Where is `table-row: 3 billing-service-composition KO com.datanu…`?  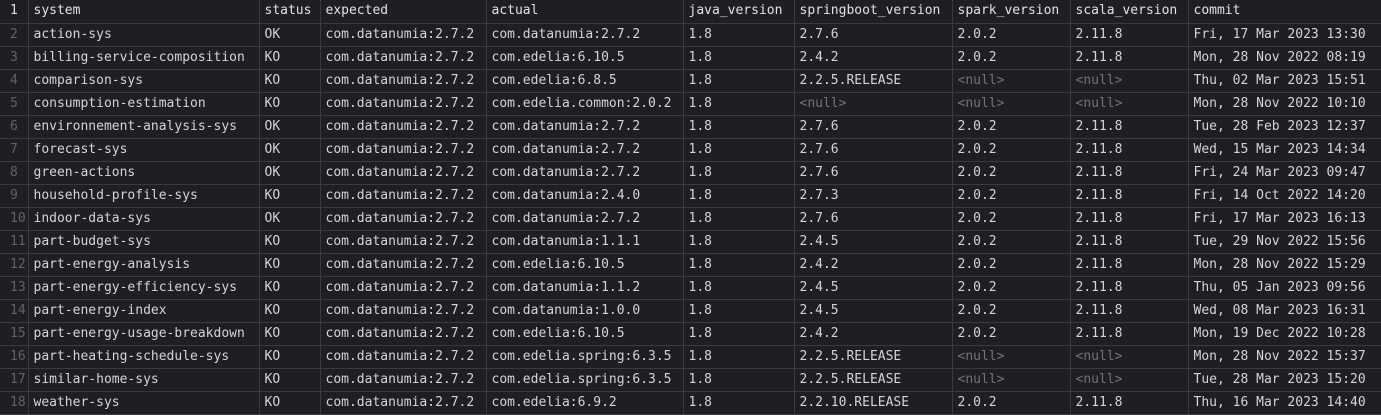 table-row: 3 billing-service-composition KO com.datanu… is located at coordinates (690, 58).